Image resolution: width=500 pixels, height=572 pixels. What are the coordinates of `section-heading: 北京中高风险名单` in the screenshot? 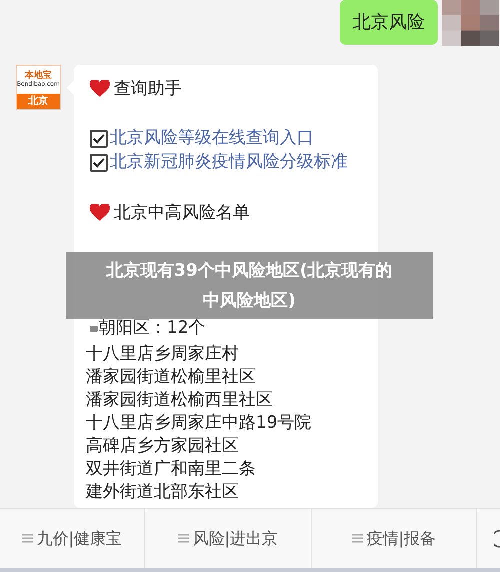 It's located at (182, 213).